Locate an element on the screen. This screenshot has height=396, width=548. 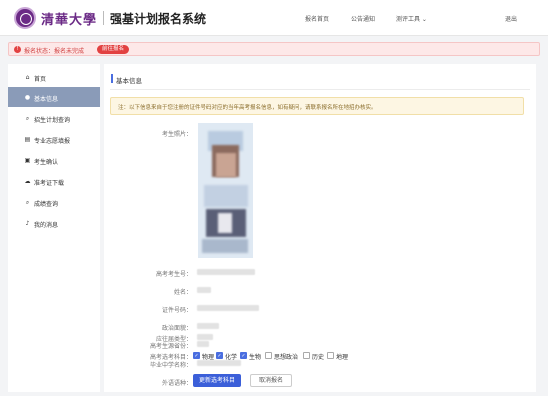
subject-label: 生物 is located at coordinates (255, 357).